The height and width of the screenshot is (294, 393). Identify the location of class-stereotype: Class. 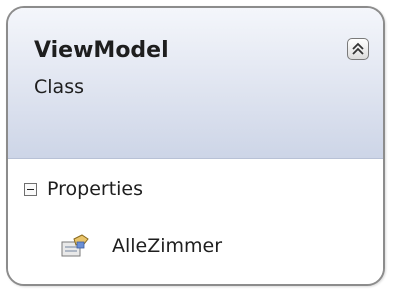
(59, 87).